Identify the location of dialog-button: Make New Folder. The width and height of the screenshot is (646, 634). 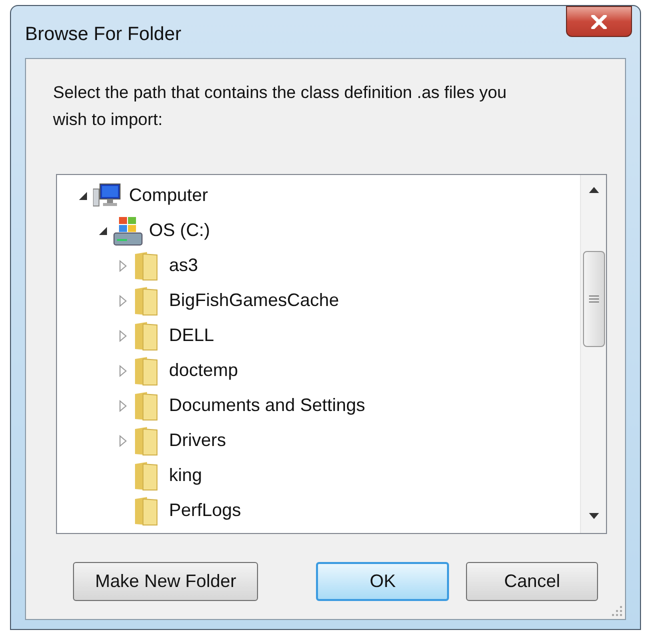
(165, 581).